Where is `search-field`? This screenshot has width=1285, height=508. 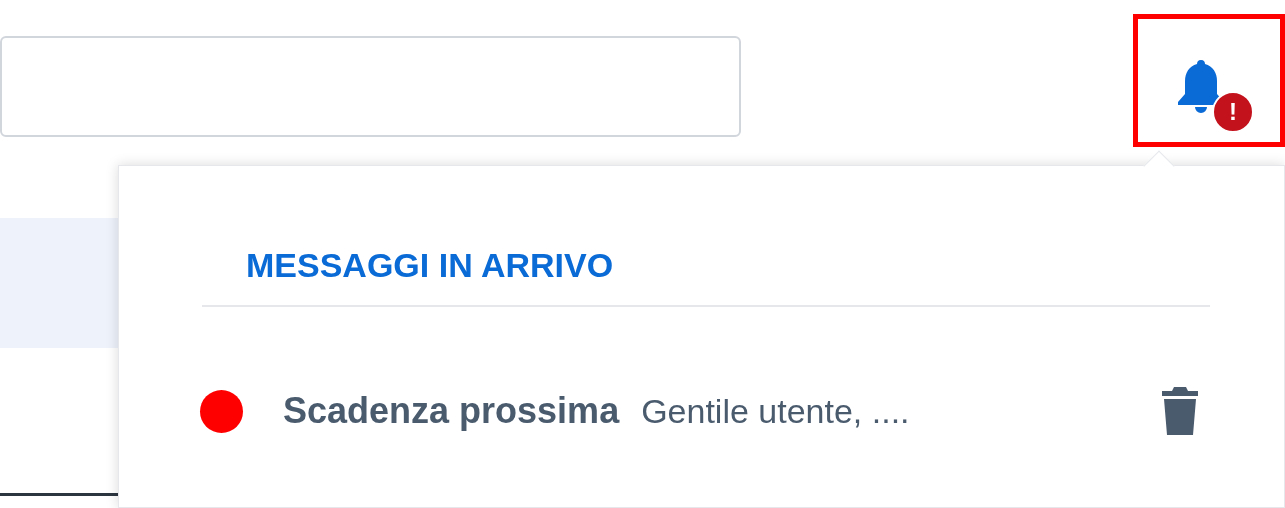 search-field is located at coordinates (370, 86).